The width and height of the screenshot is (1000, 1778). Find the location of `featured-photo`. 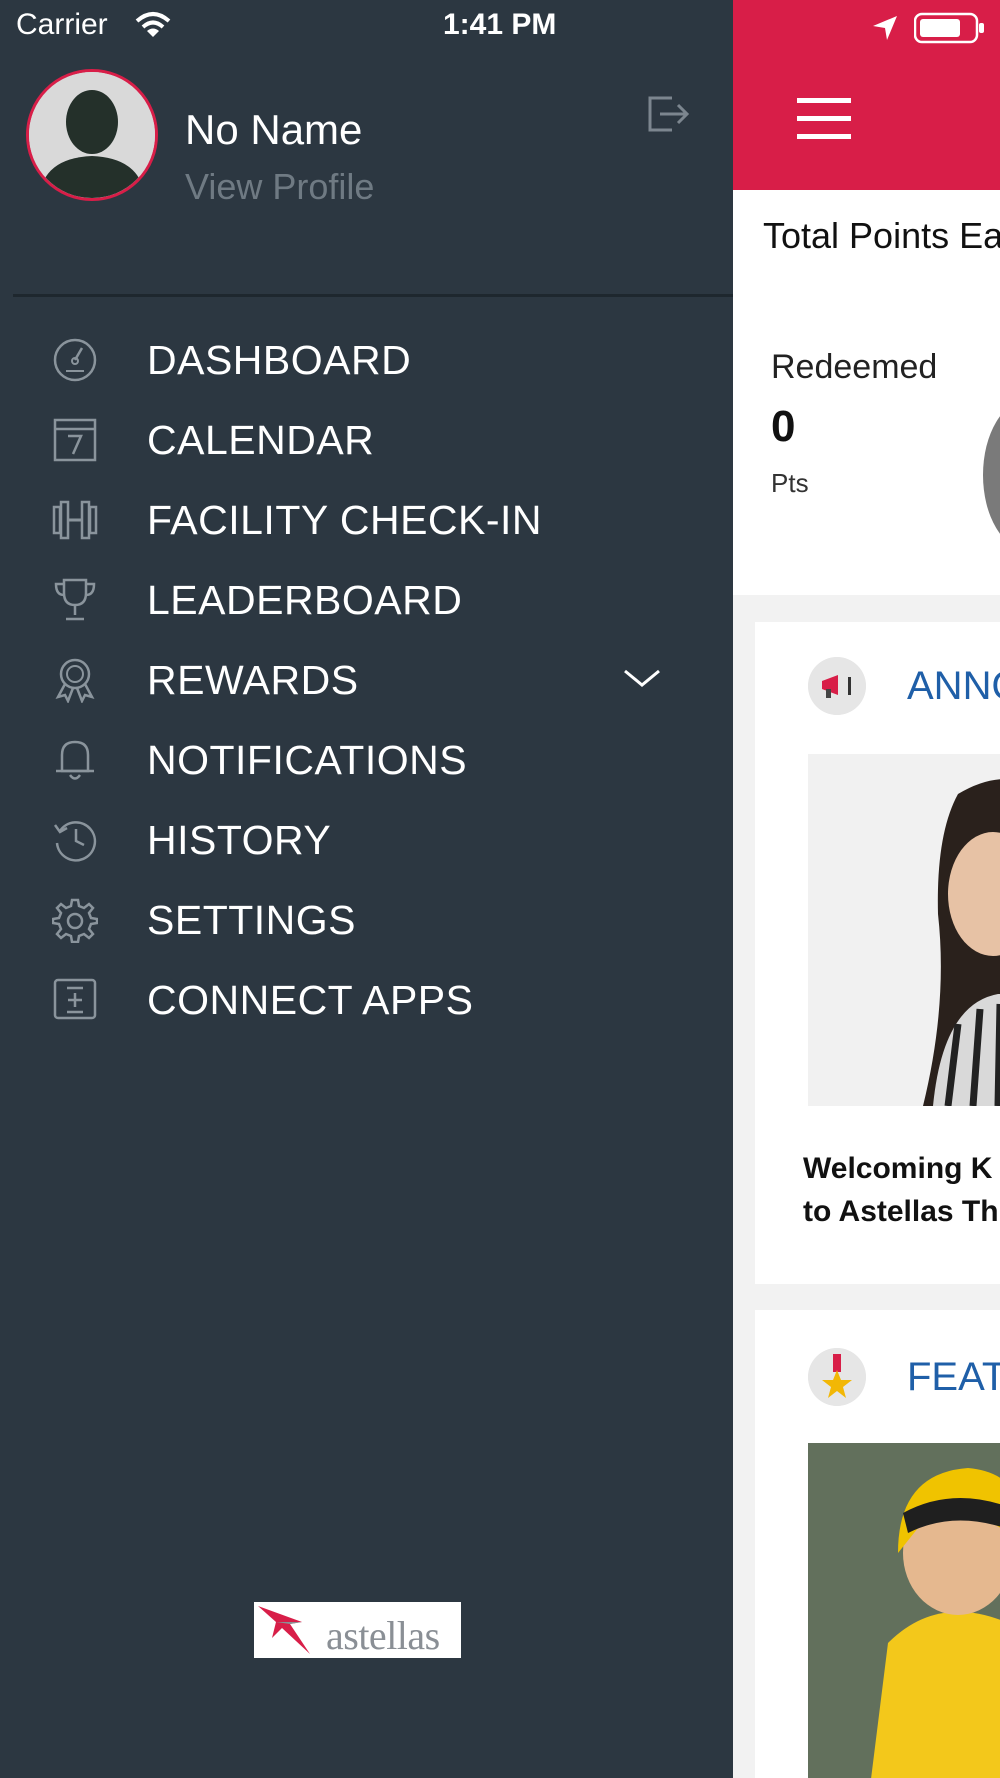

featured-photo is located at coordinates (904, 1610).